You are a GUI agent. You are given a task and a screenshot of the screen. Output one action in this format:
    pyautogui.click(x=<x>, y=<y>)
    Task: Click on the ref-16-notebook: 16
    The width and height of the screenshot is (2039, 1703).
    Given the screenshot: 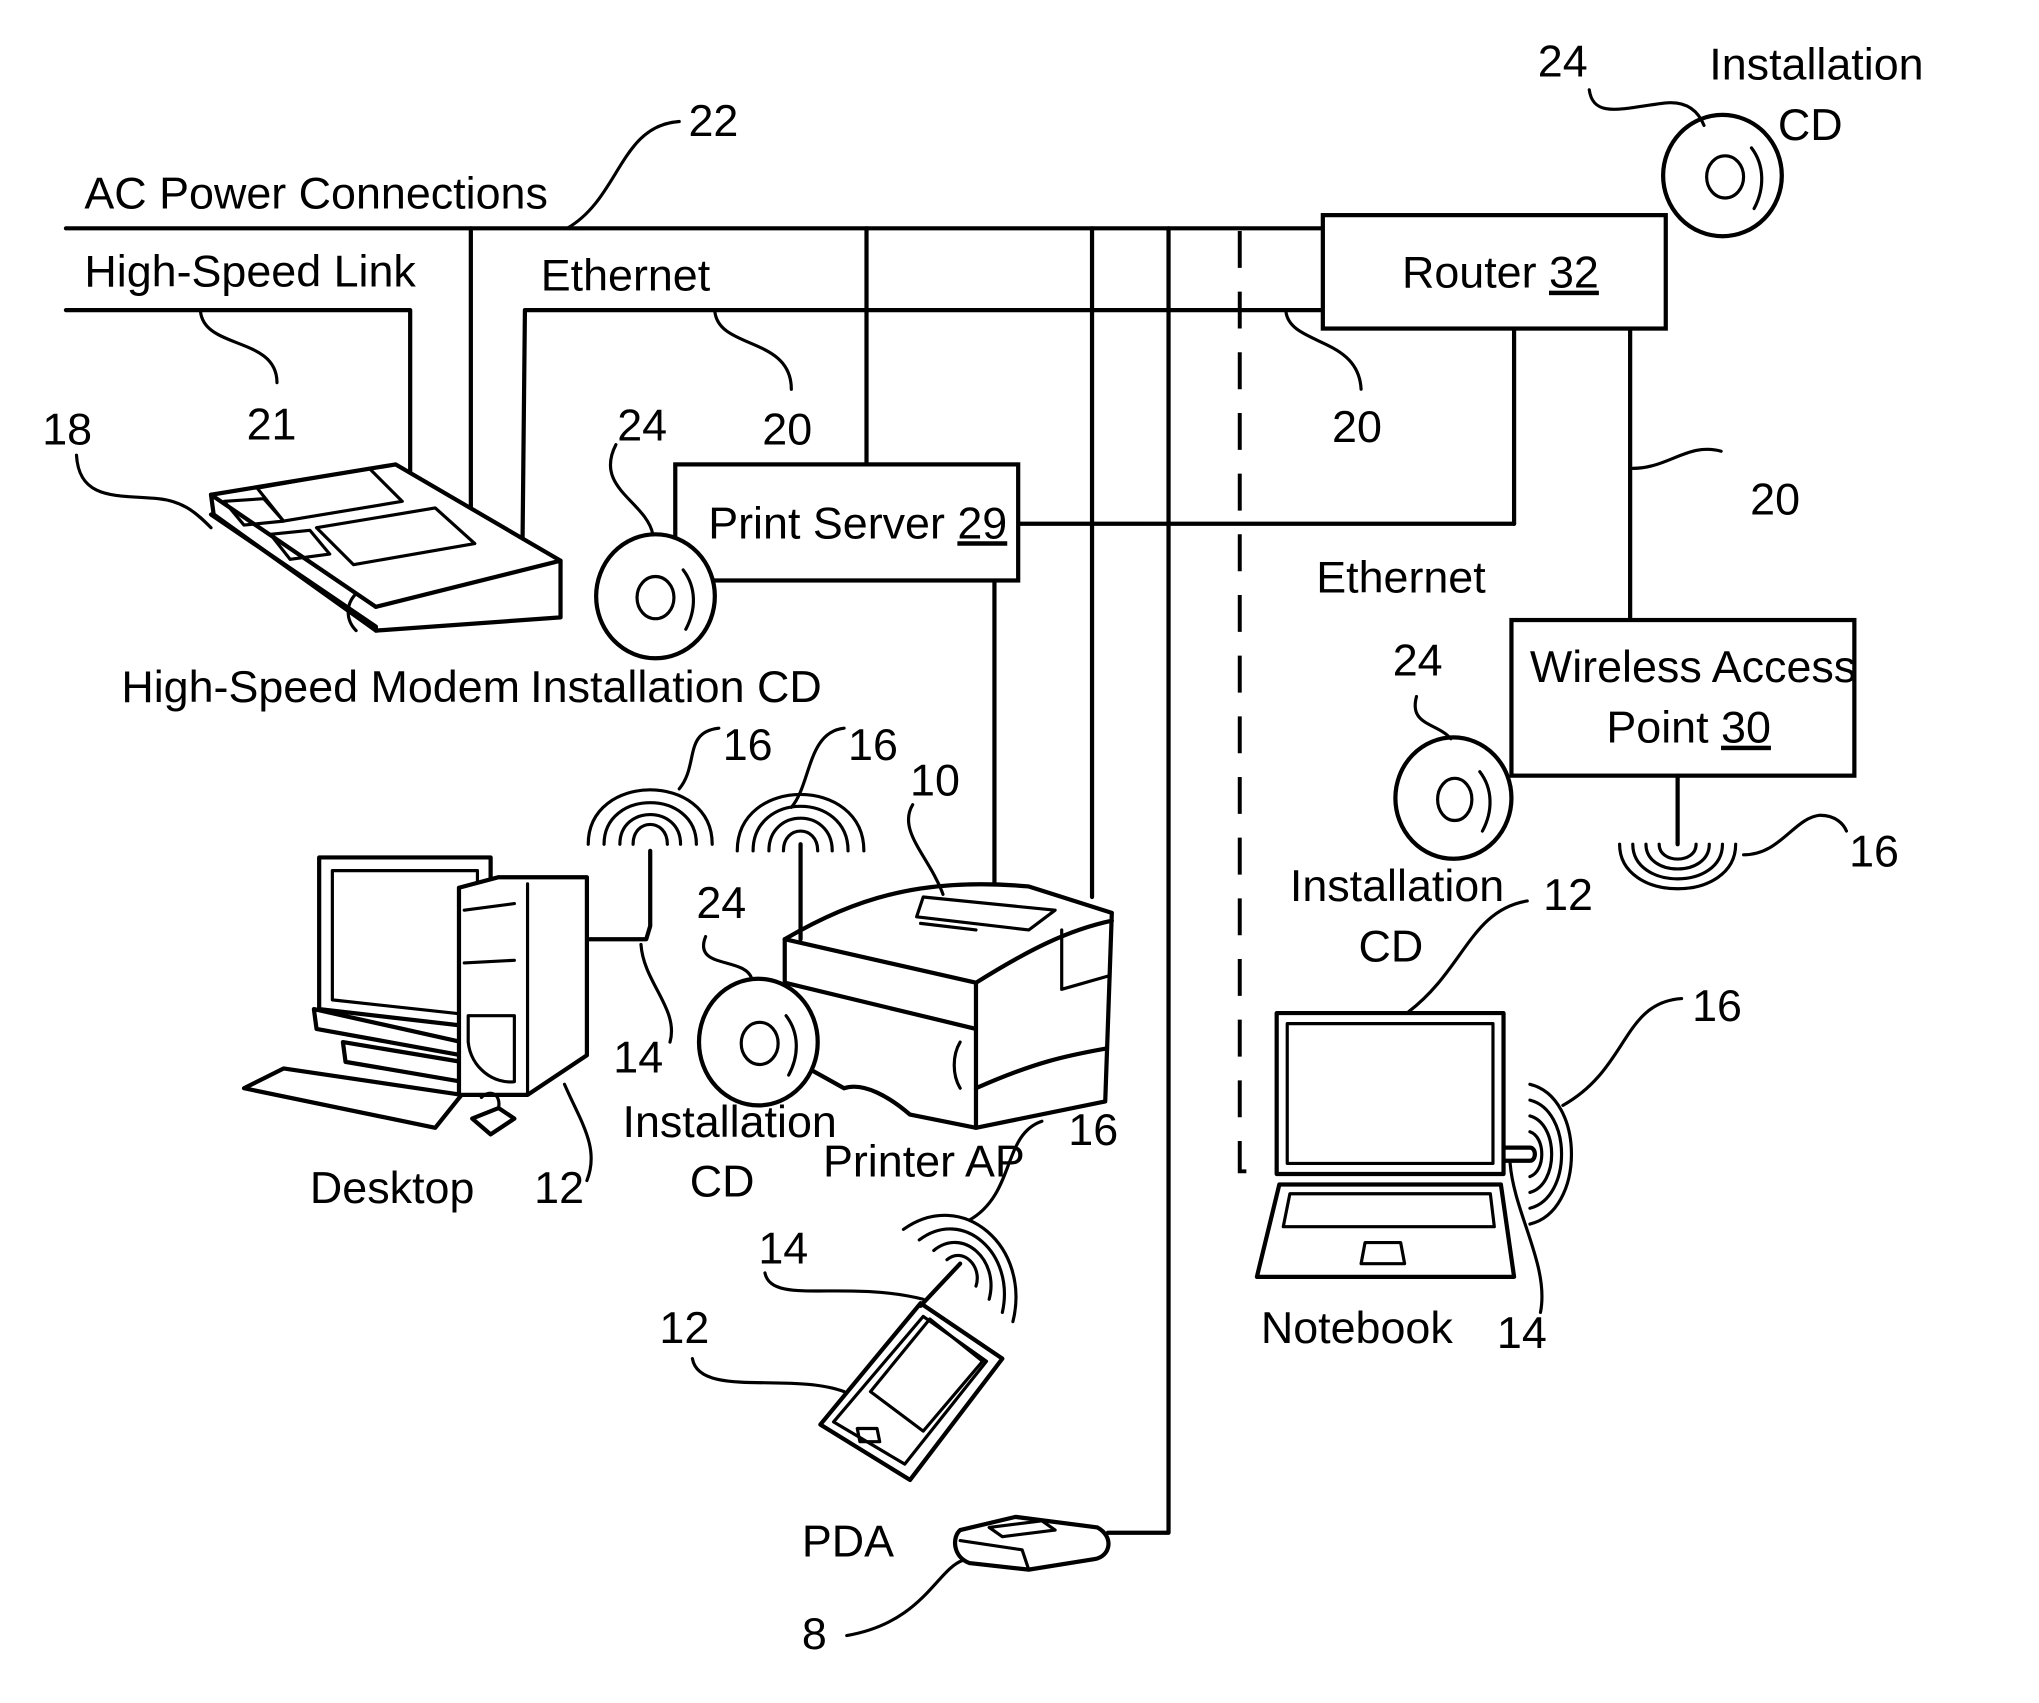 What is the action you would take?
    pyautogui.click(x=1717, y=1005)
    